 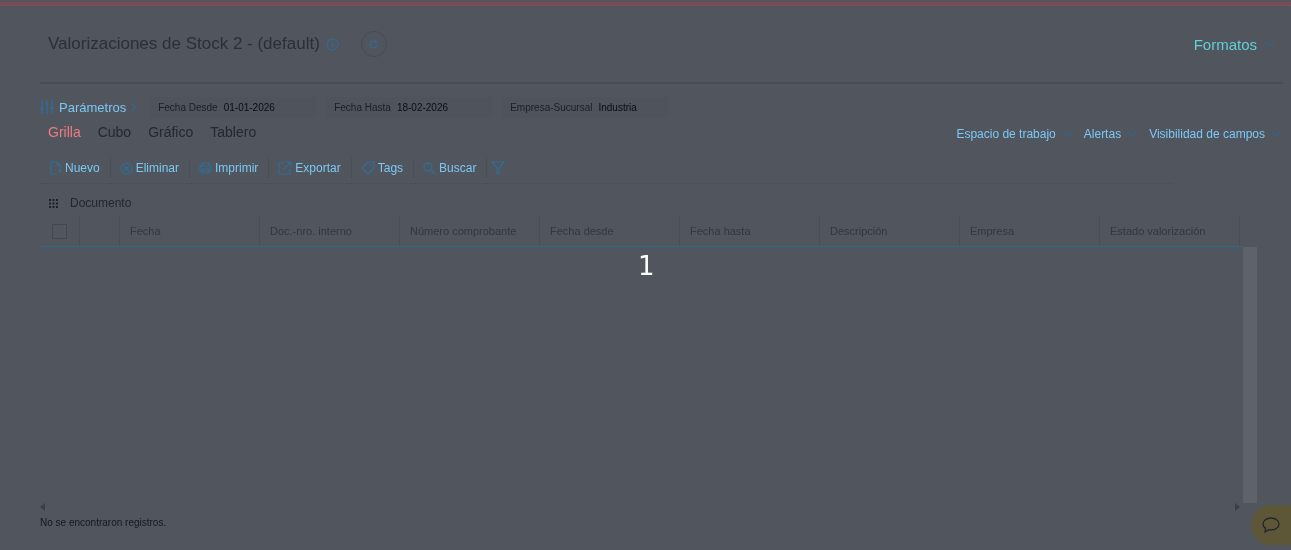 What do you see at coordinates (75, 168) in the screenshot?
I see `toolbar-button: Nuevo` at bounding box center [75, 168].